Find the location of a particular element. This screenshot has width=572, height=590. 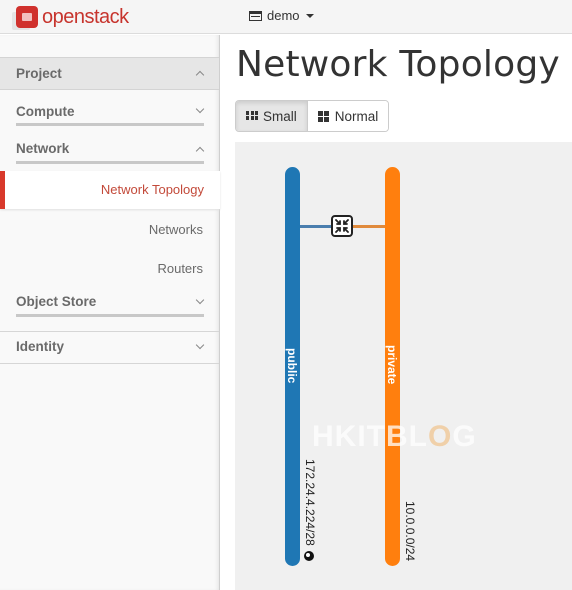

sidebar-dashboard-project: Project is located at coordinates (109, 73).